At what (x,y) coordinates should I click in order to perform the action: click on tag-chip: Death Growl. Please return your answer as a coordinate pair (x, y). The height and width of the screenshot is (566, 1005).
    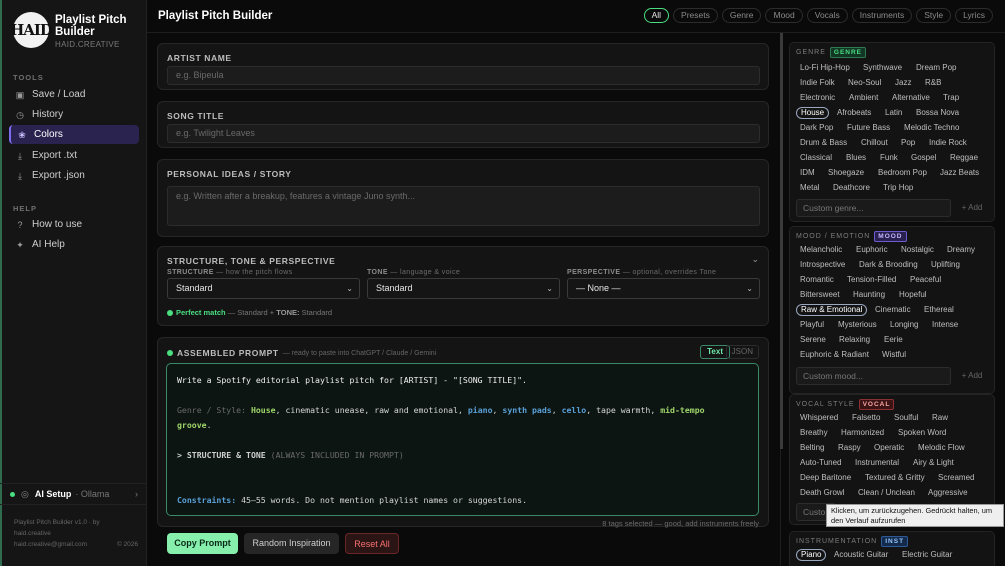
    Looking at the image, I should click on (822, 493).